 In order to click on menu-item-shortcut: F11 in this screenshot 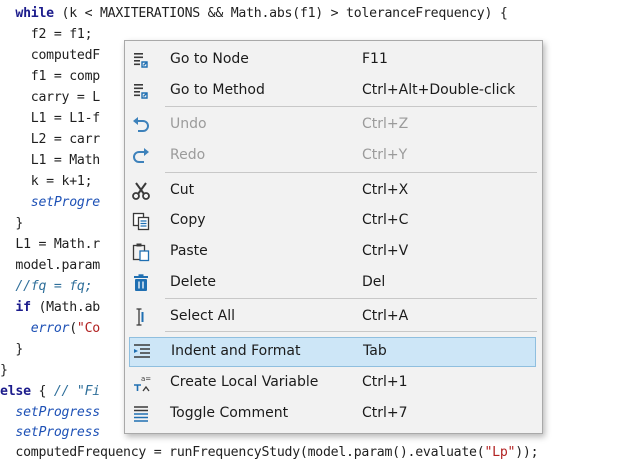, I will do `click(375, 59)`.